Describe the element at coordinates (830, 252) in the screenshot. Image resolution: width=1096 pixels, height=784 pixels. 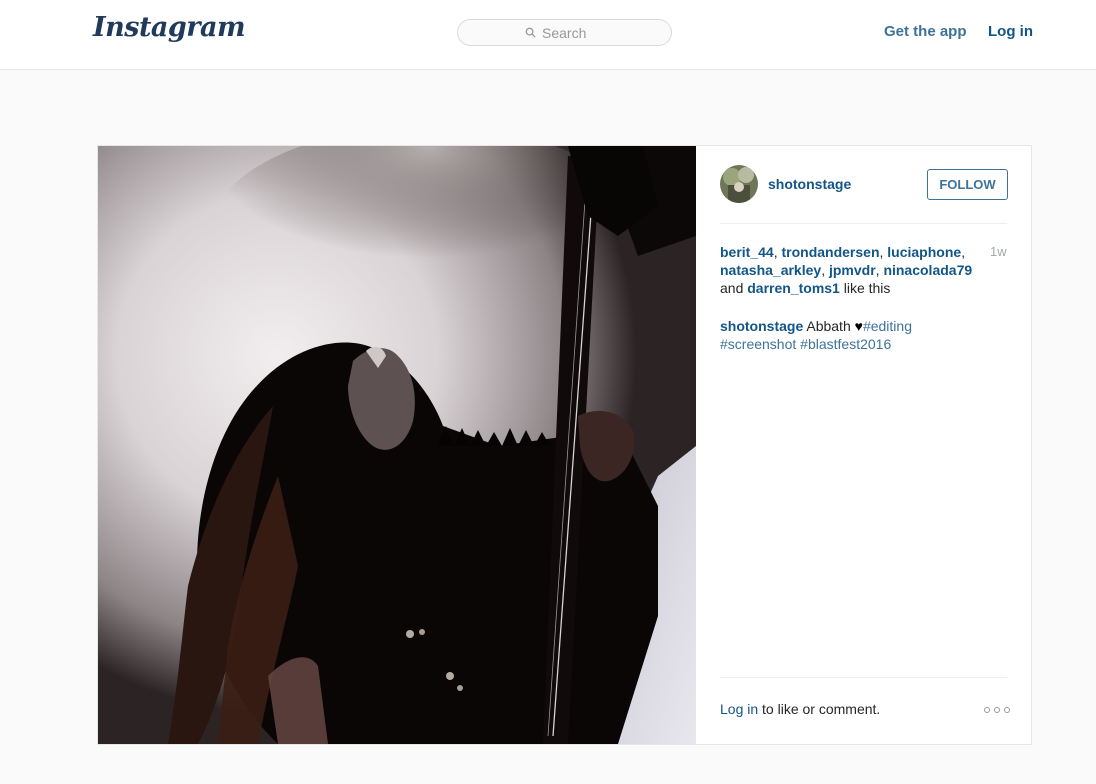
I see `liker-username: trondandersen` at that location.